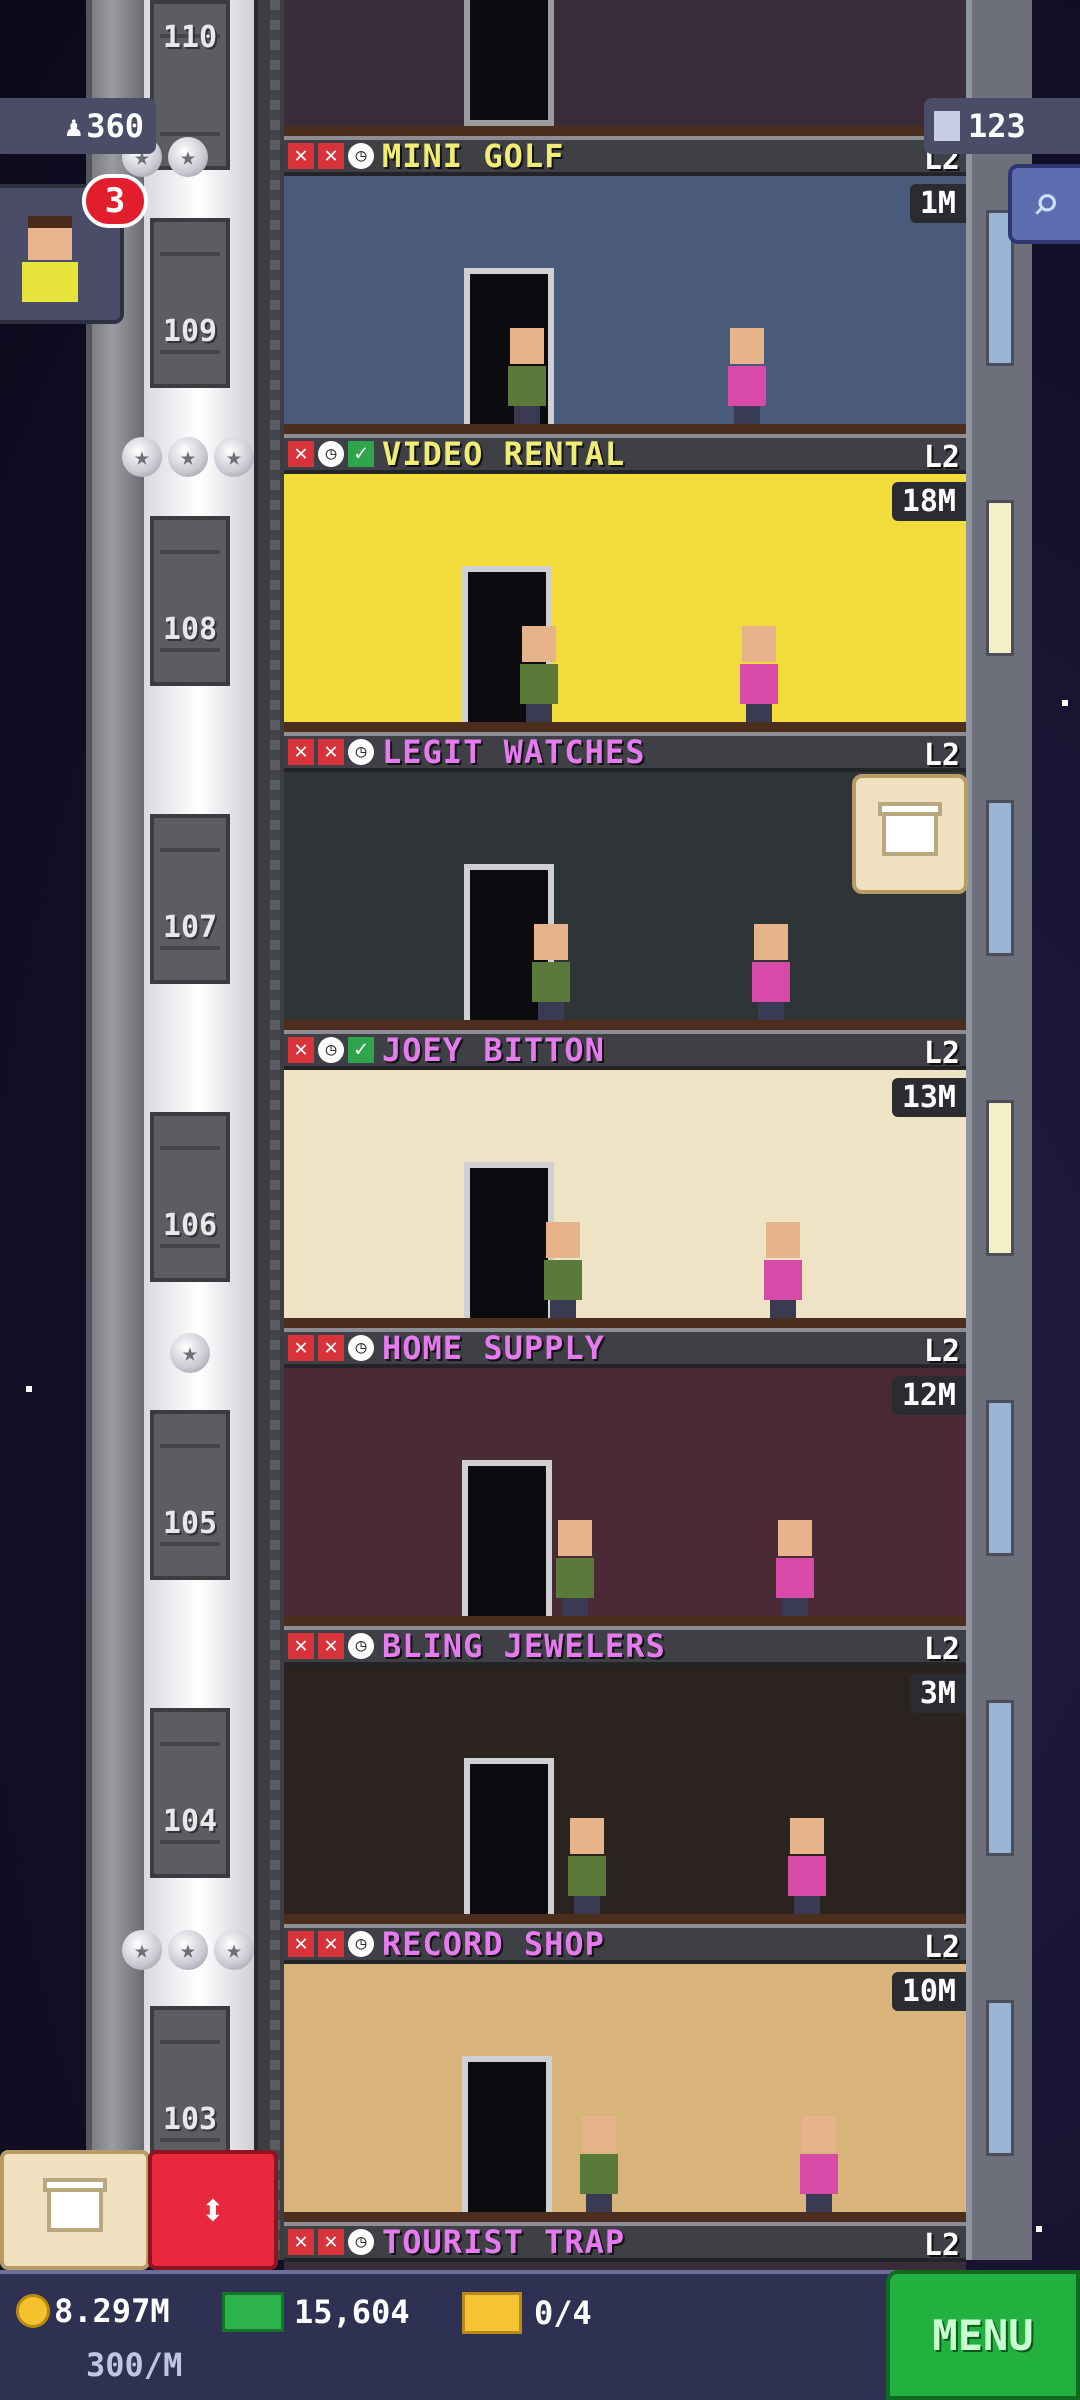 The height and width of the screenshot is (2400, 1080). What do you see at coordinates (1002, 126) in the screenshot?
I see `tower-floor-counter: 123` at bounding box center [1002, 126].